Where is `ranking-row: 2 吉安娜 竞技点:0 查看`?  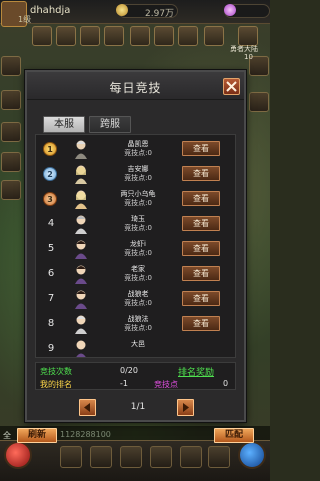 ranking-row: 2 吉安娜 竞技点:0 查看 is located at coordinates (135, 175).